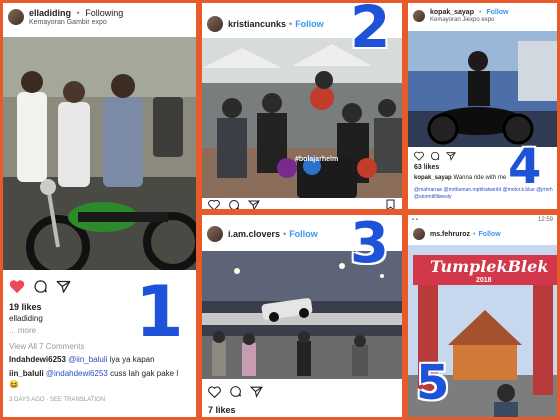 The image size is (560, 420). I want to click on crowd-photo-illustration, so click(302, 118).